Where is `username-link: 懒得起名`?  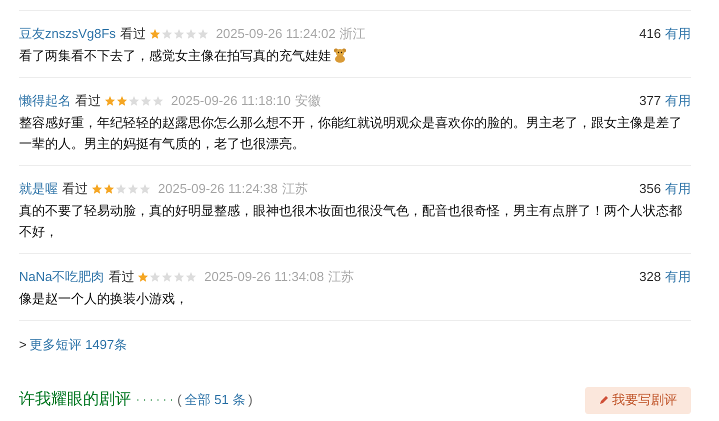 username-link: 懒得起名 is located at coordinates (45, 101).